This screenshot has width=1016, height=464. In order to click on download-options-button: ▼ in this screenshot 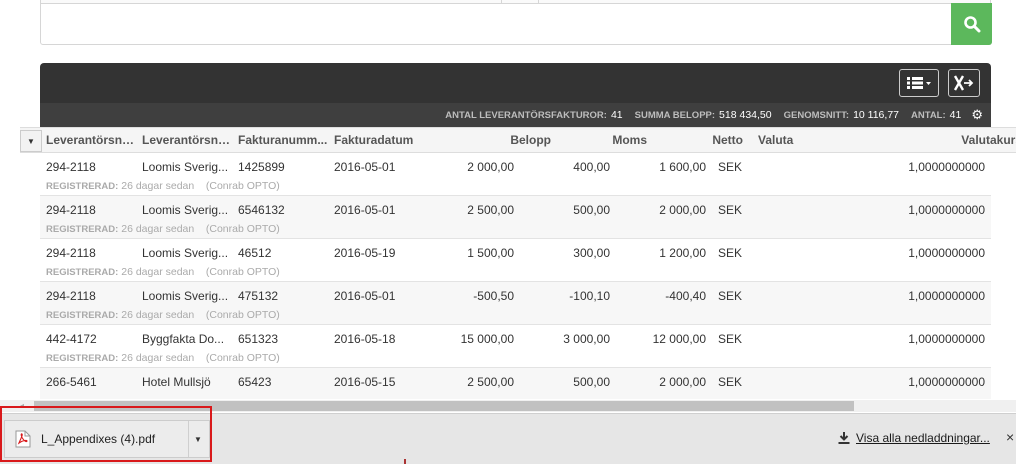, I will do `click(198, 439)`.